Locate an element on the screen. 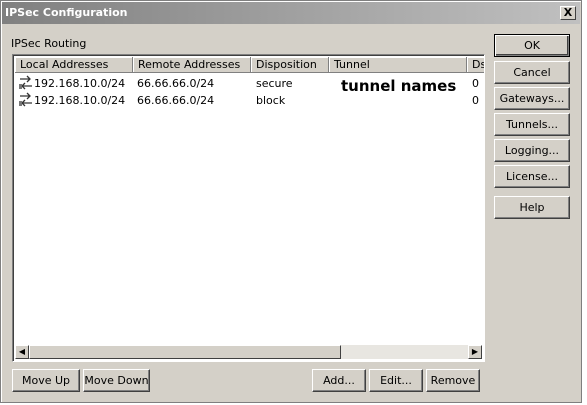 The height and width of the screenshot is (405, 587). cell-disposition: secure is located at coordinates (274, 83).